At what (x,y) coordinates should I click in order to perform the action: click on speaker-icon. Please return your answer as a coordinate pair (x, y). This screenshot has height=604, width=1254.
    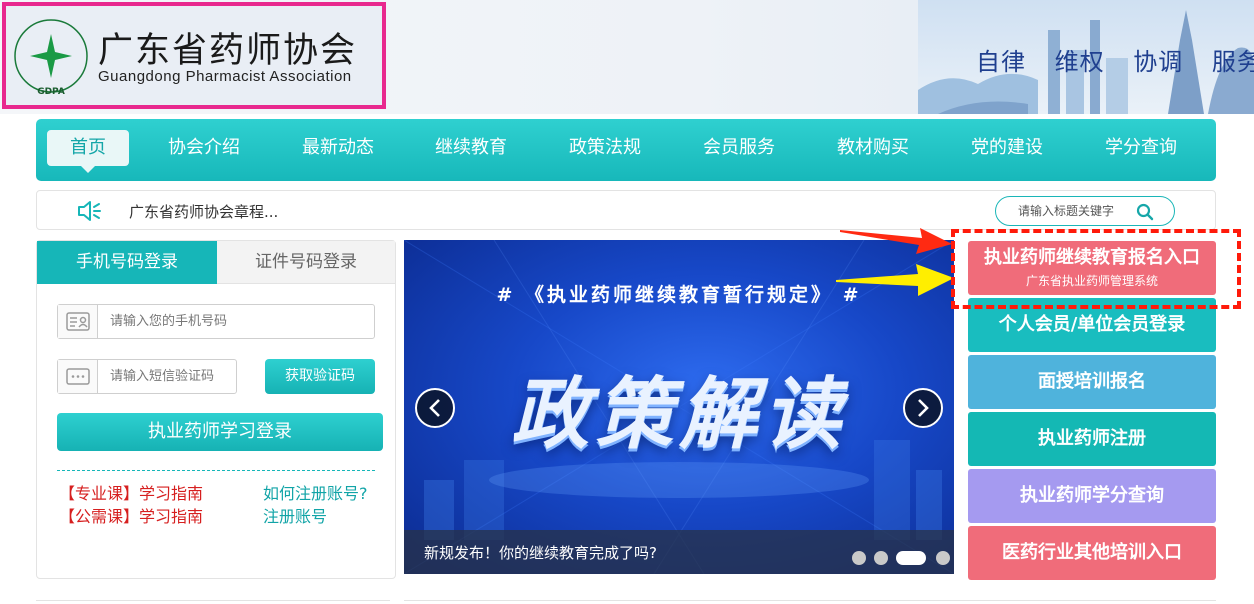
    Looking at the image, I should click on (89, 211).